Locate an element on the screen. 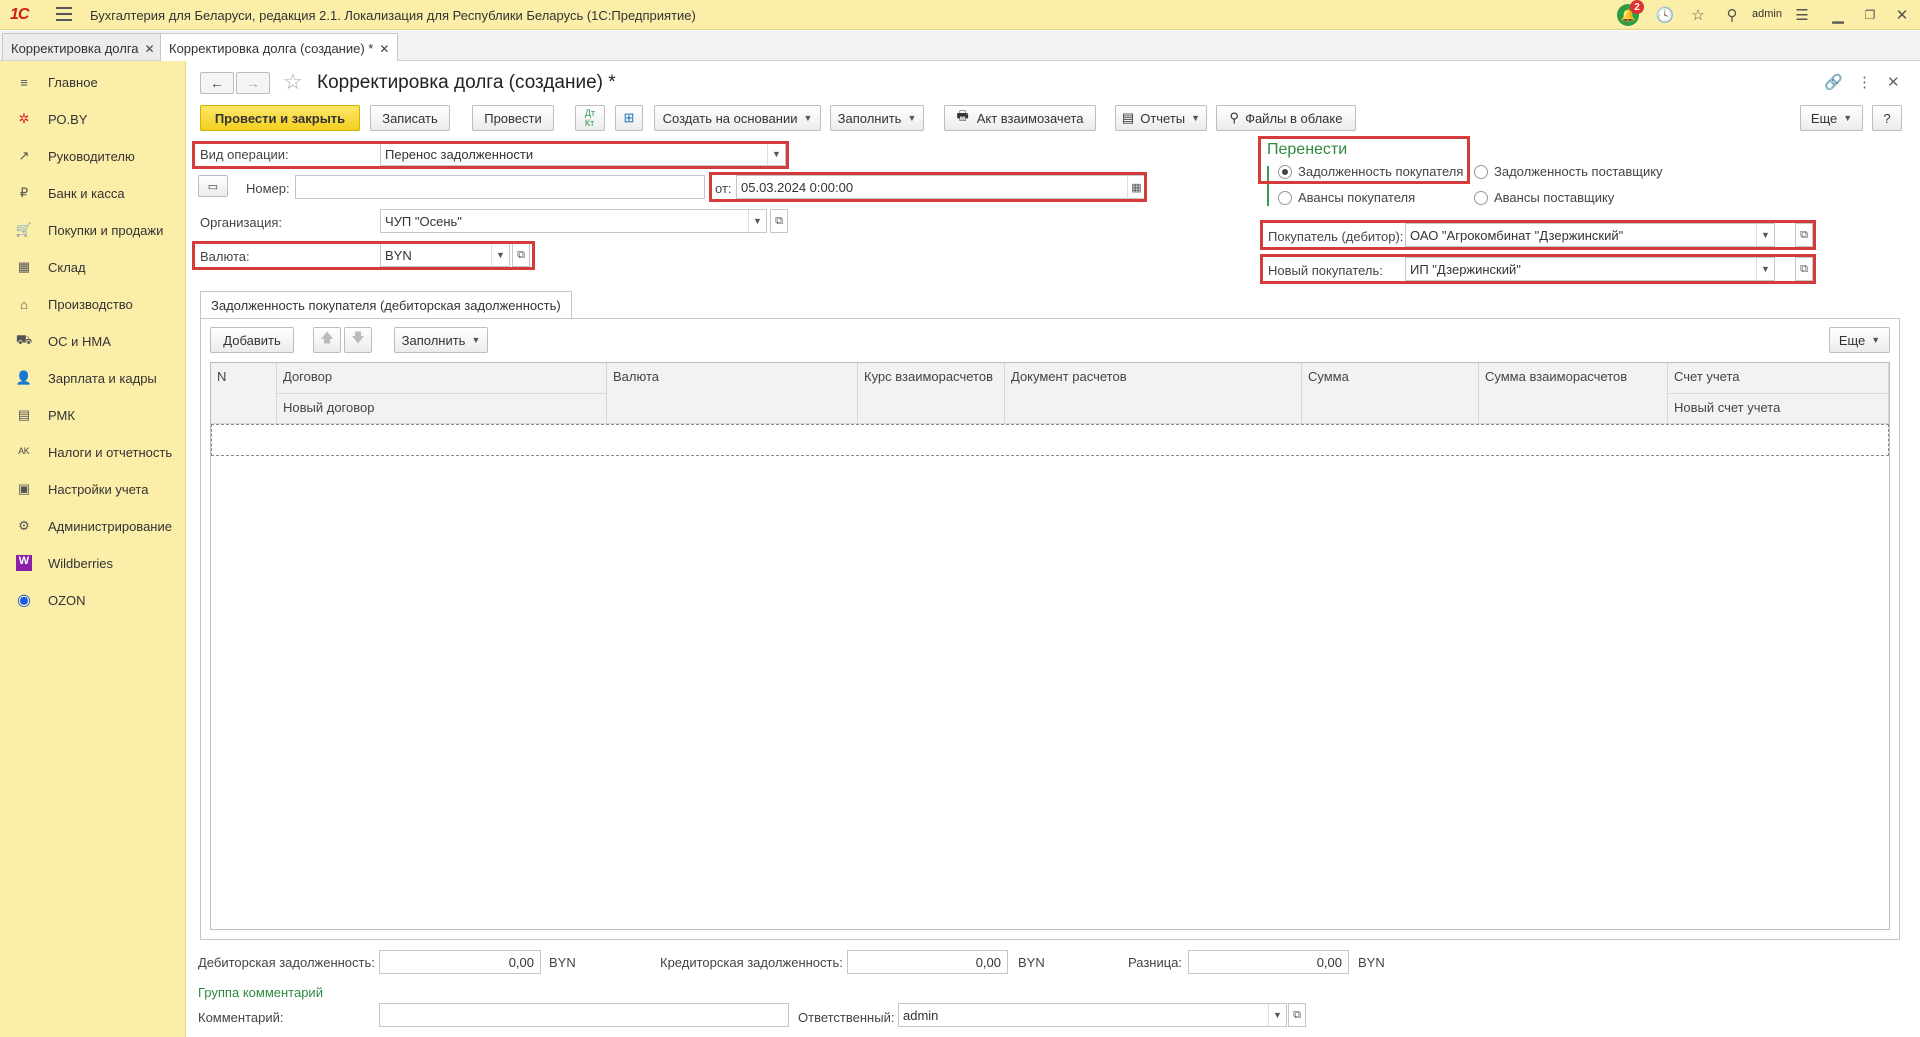 This screenshot has height=1037, width=1920. organization-select: ЧУП "Осень" ▼ is located at coordinates (573, 221).